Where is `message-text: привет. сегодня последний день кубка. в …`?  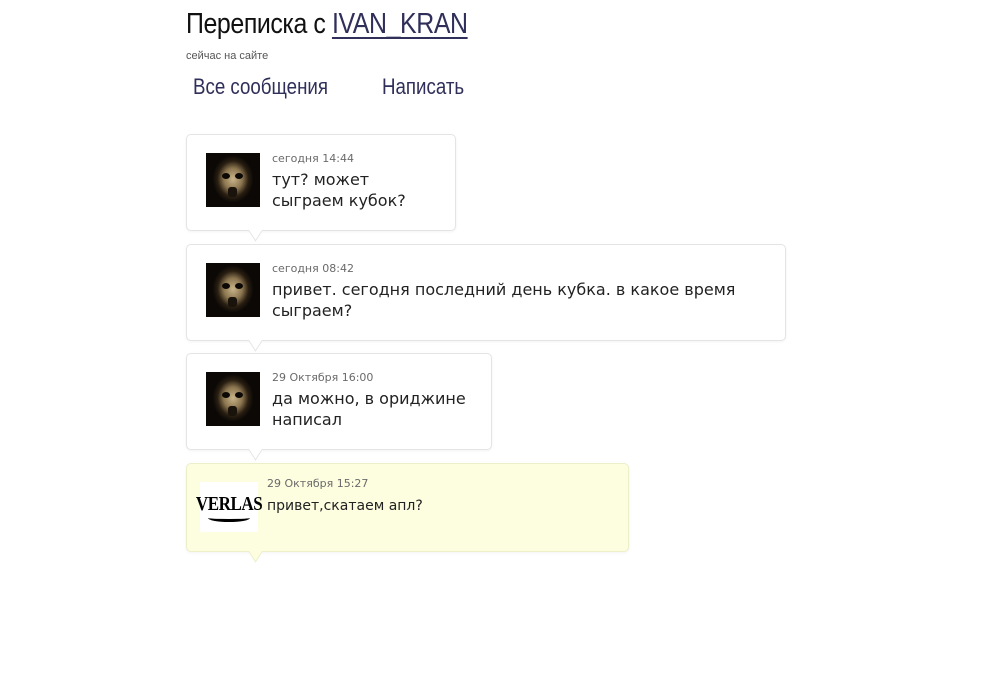 message-text: привет. сегодня последний день кубка. в … is located at coordinates (504, 300).